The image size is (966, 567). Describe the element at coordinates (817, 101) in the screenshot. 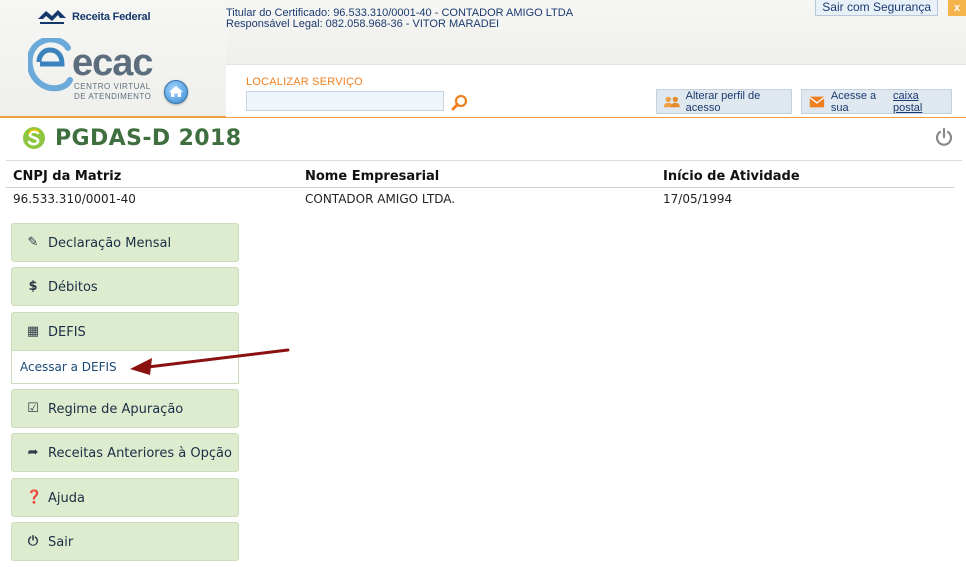

I see `envelope-icon` at that location.